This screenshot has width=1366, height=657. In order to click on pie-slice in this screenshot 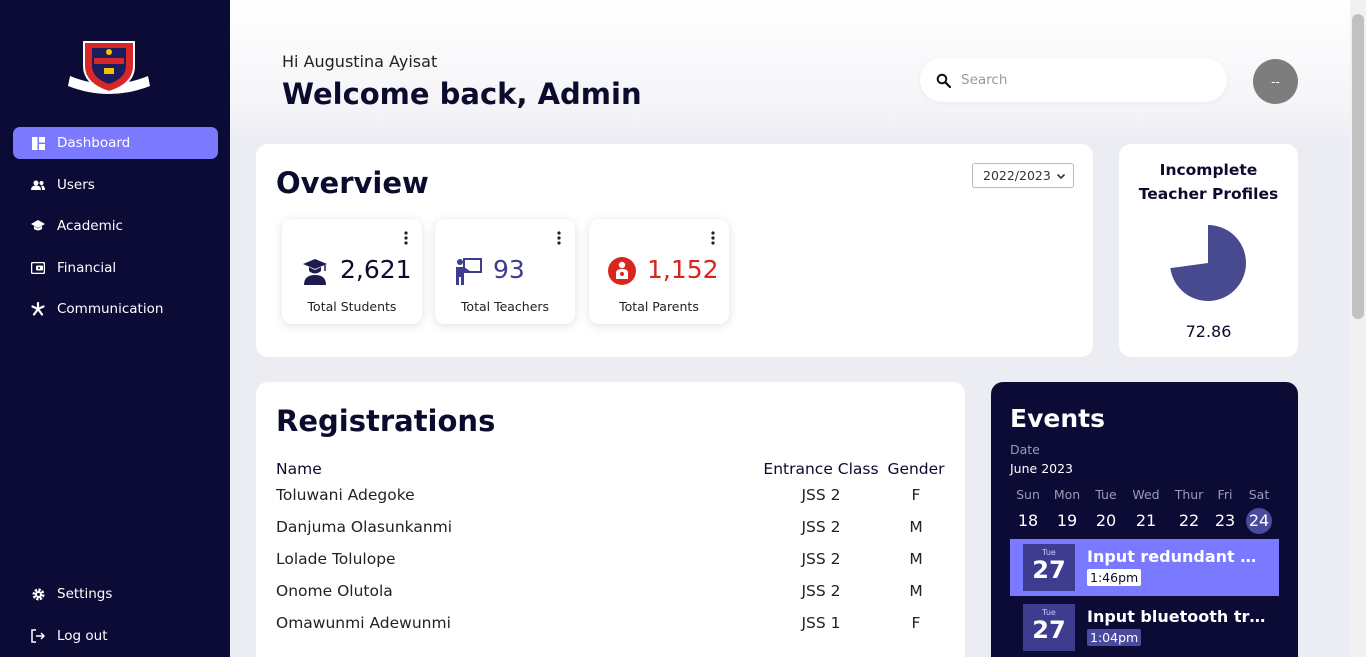, I will do `click(1208, 263)`.